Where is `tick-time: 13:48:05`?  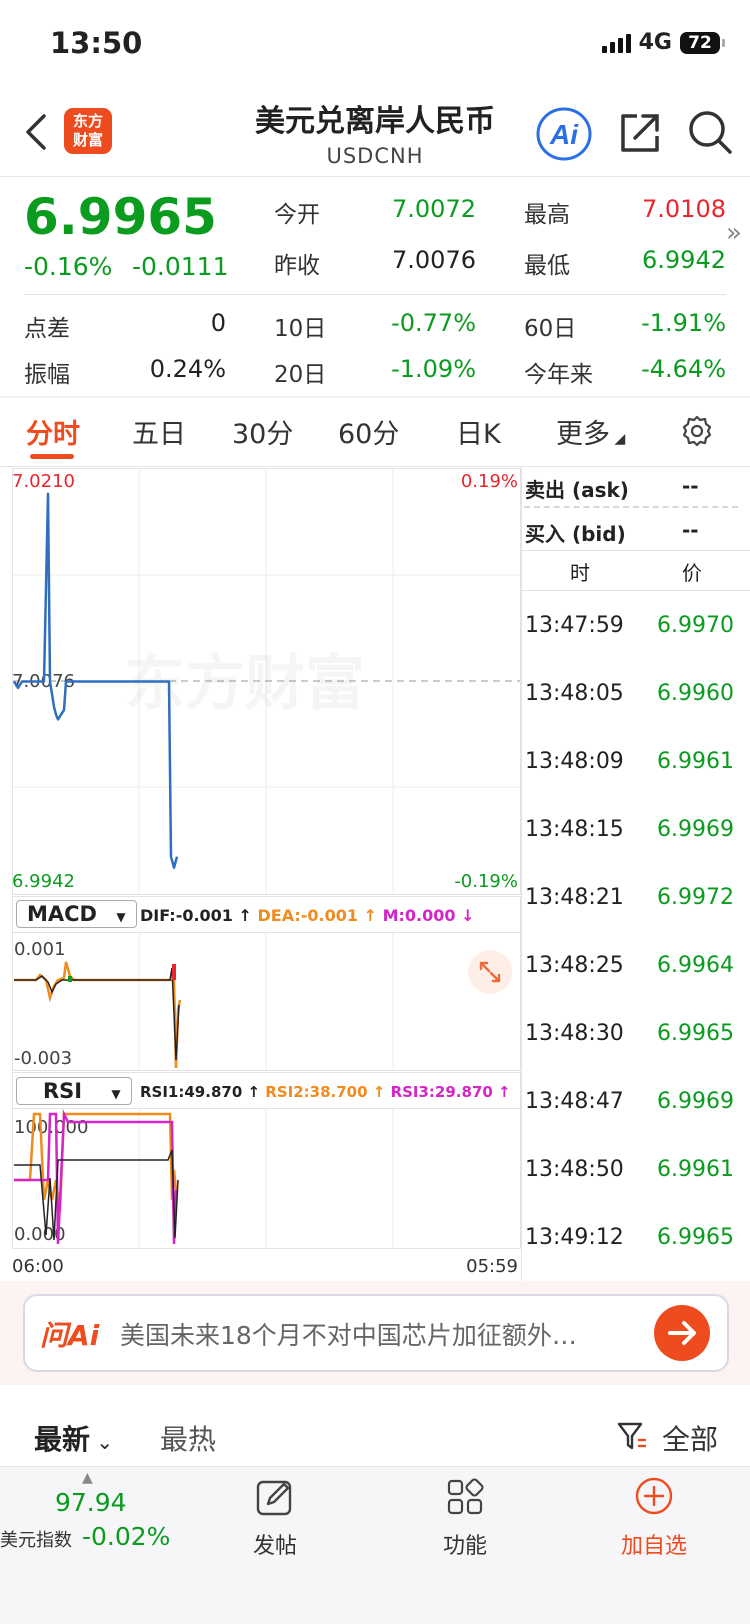 tick-time: 13:48:05 is located at coordinates (574, 693).